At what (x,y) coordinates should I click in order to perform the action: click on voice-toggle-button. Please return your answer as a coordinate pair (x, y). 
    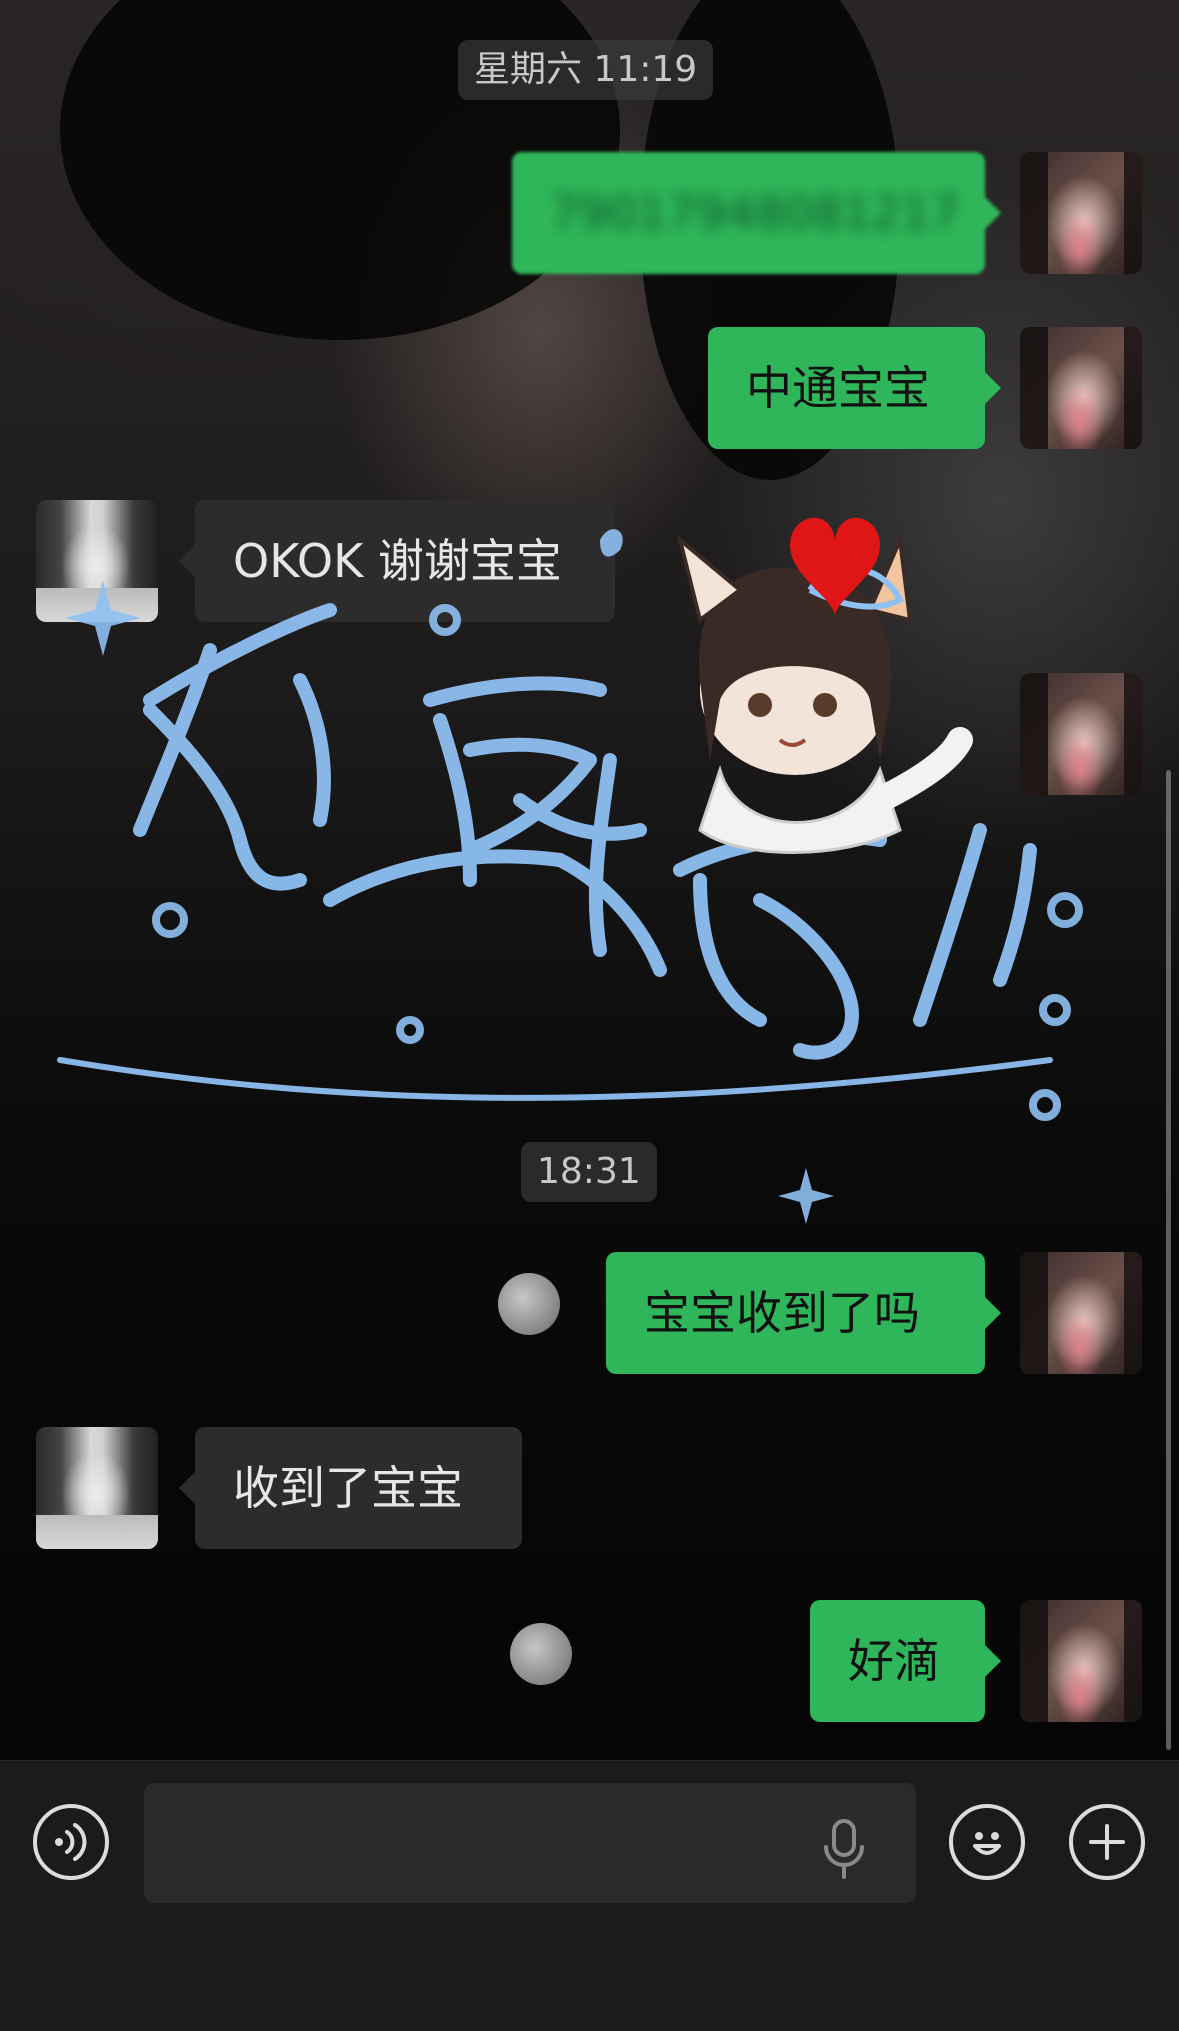
    Looking at the image, I should click on (71, 1842).